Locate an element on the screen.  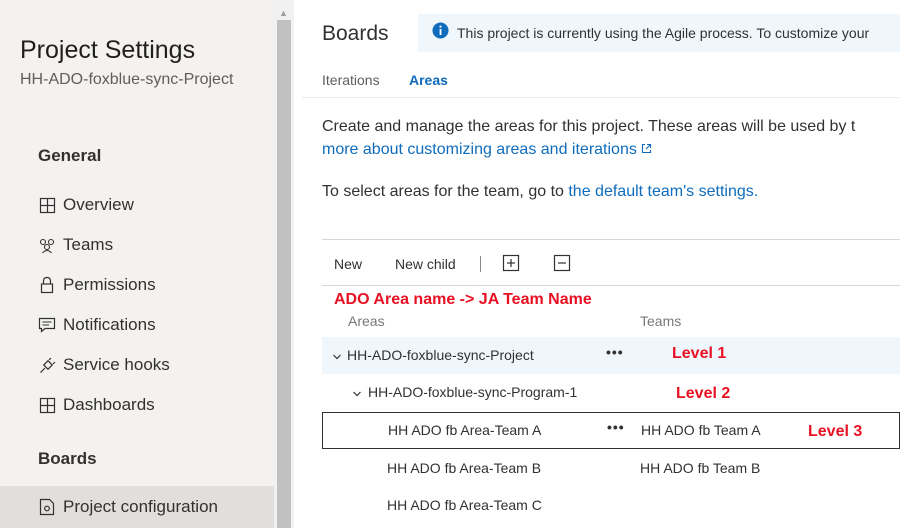
header-divider is located at coordinates (601, 97).